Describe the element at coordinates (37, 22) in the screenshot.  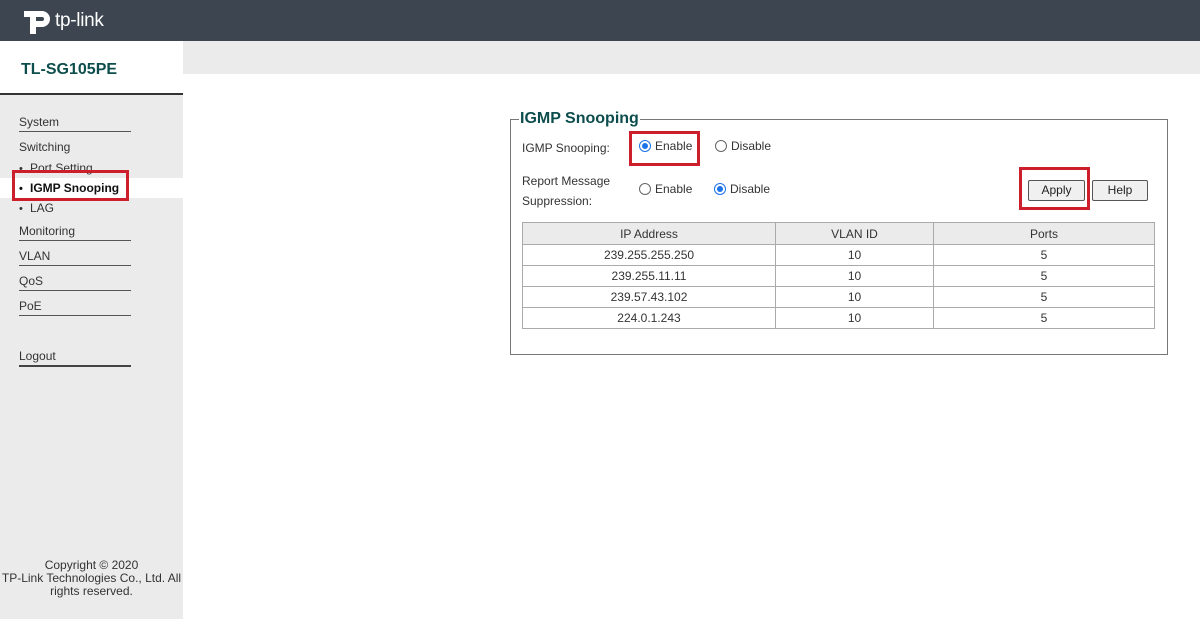
I see `tp-link-logo-icon` at that location.